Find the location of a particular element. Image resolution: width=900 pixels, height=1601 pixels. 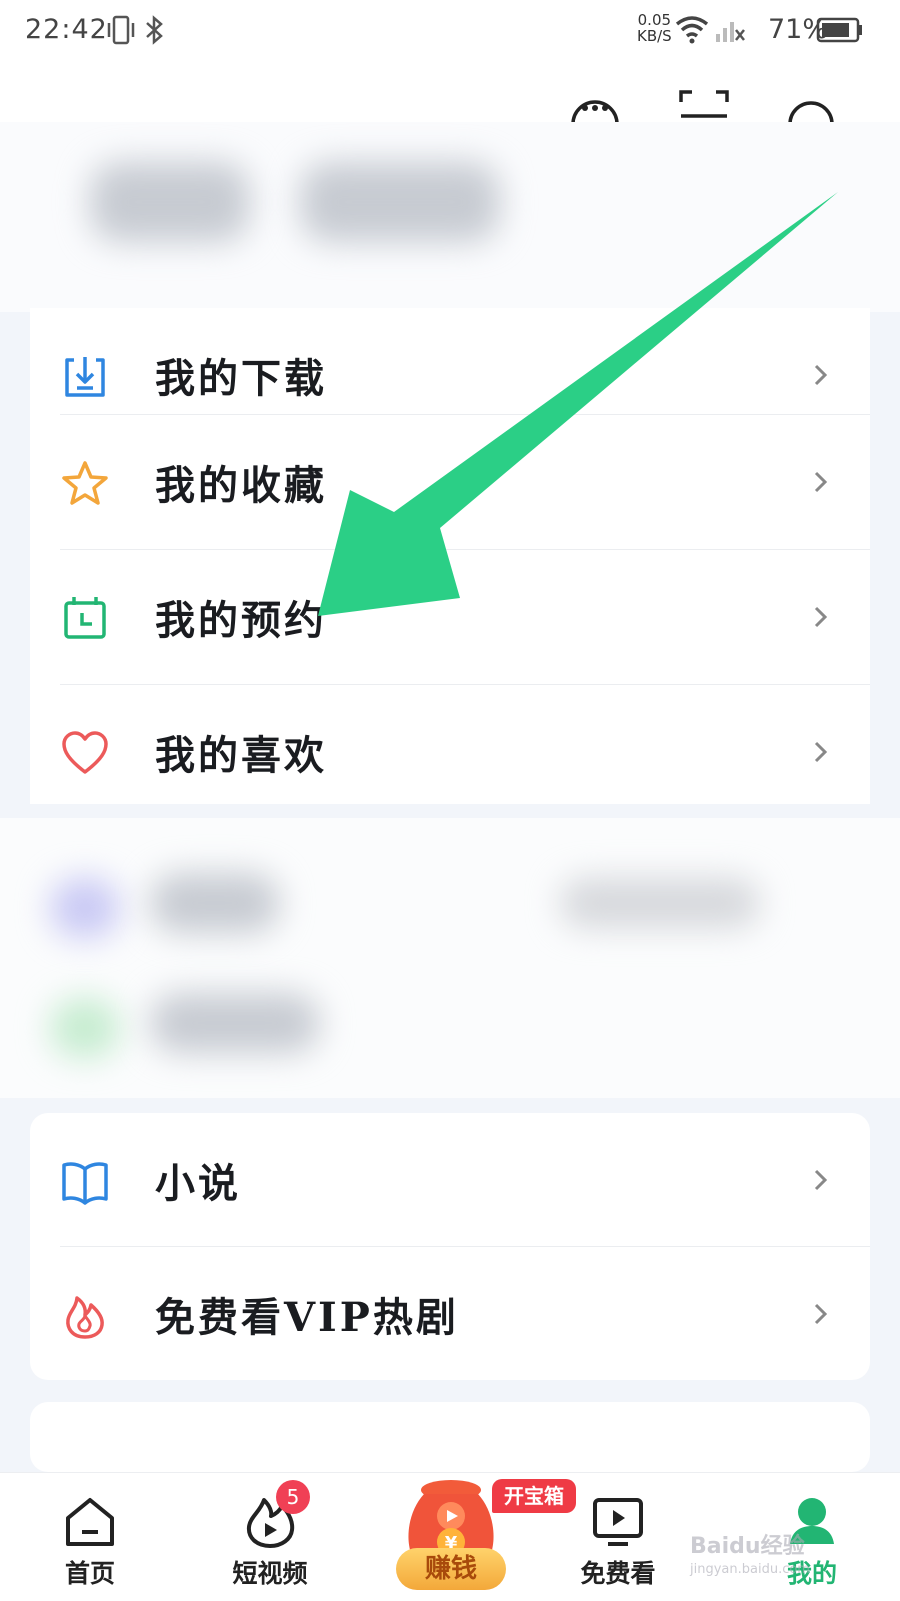

menu-item-free-vip: 免费看VIP热剧 is located at coordinates (450, 1313).